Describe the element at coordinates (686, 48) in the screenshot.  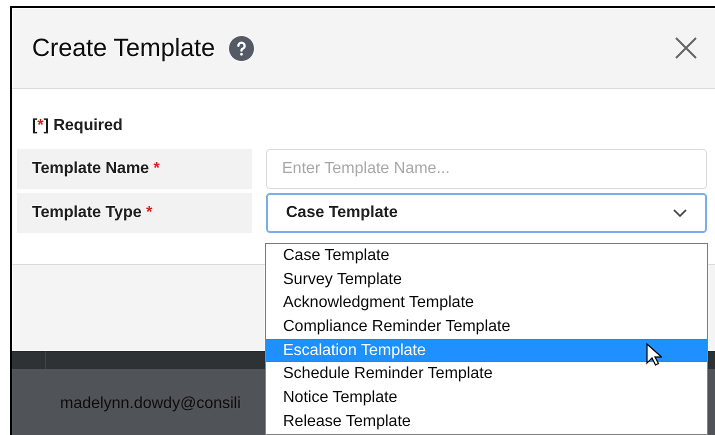
I see `close-icon` at that location.